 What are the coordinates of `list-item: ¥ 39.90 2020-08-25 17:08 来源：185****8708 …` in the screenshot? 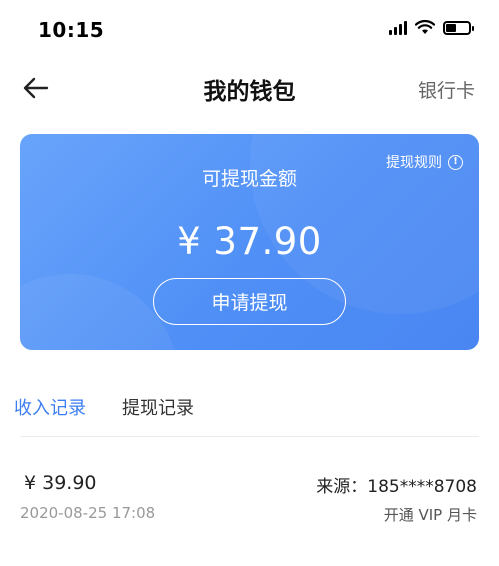 It's located at (249, 497).